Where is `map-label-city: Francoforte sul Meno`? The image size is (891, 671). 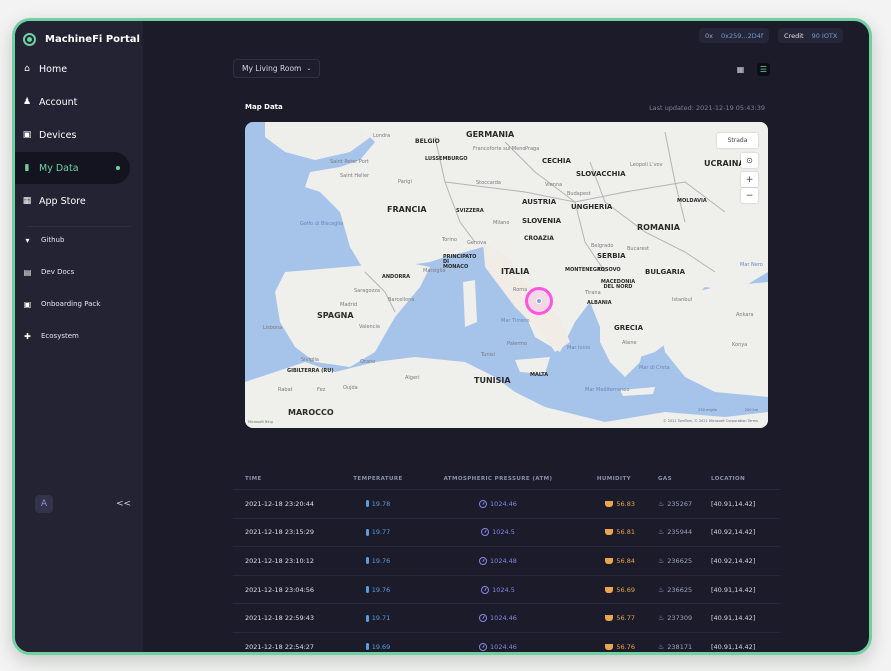 map-label-city: Francoforte sul Meno is located at coordinates (499, 149).